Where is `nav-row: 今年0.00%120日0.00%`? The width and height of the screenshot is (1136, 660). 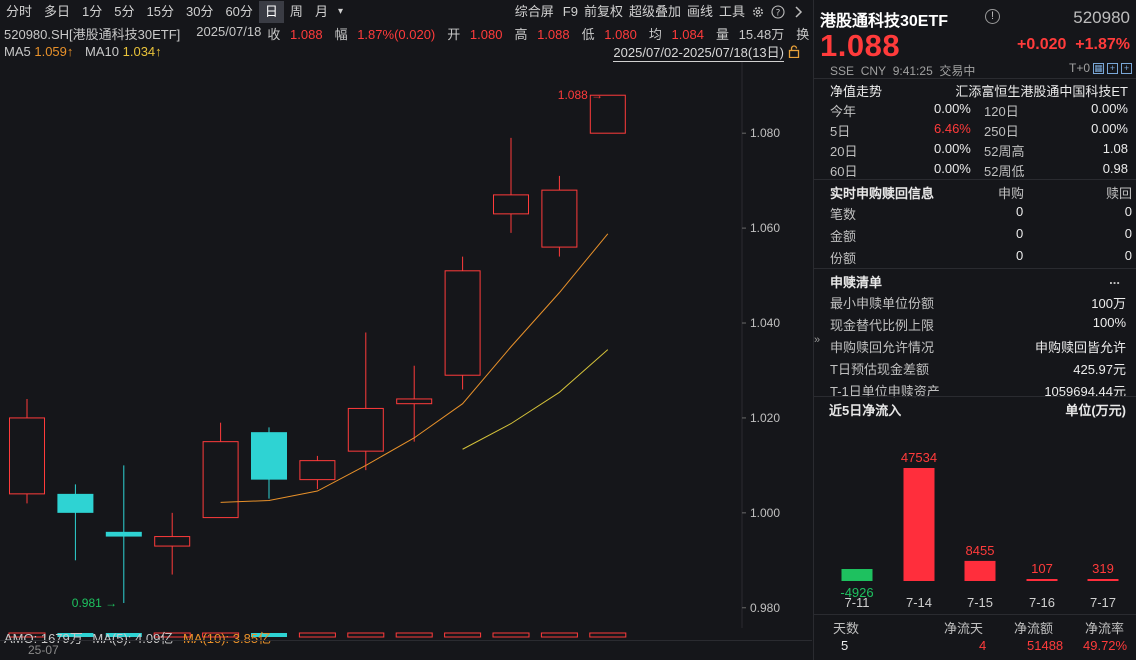
nav-row: 今年0.00%120日0.00% is located at coordinates (975, 109).